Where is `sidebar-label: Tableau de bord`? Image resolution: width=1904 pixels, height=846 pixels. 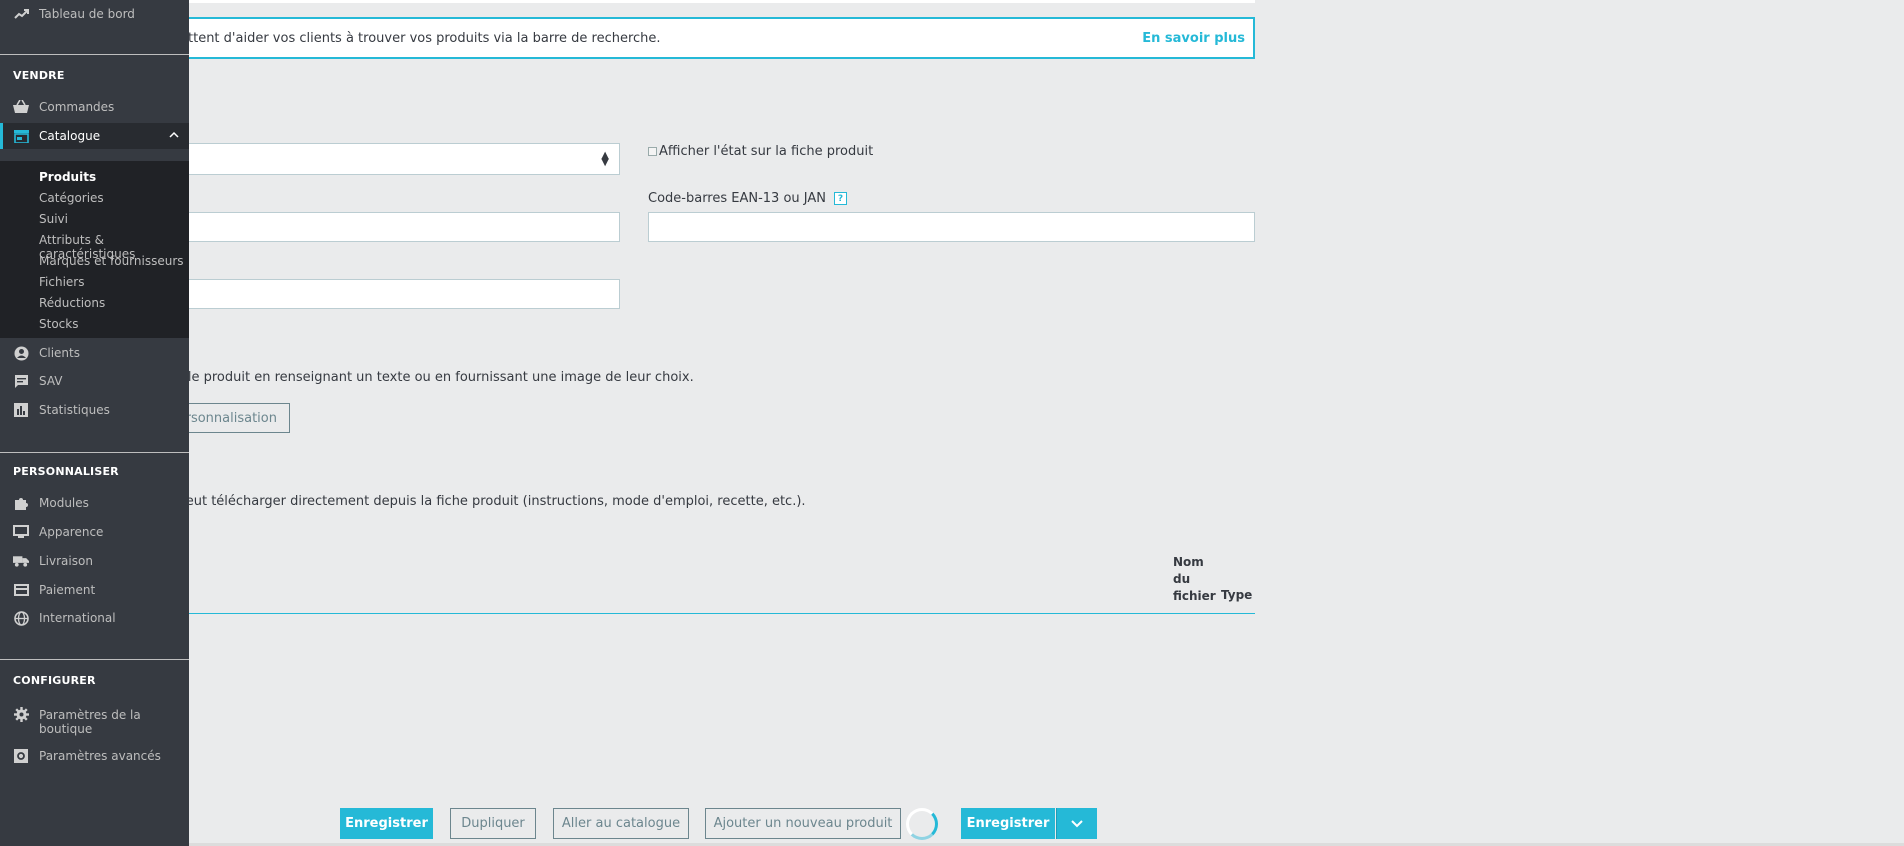 sidebar-label: Tableau de bord is located at coordinates (87, 14).